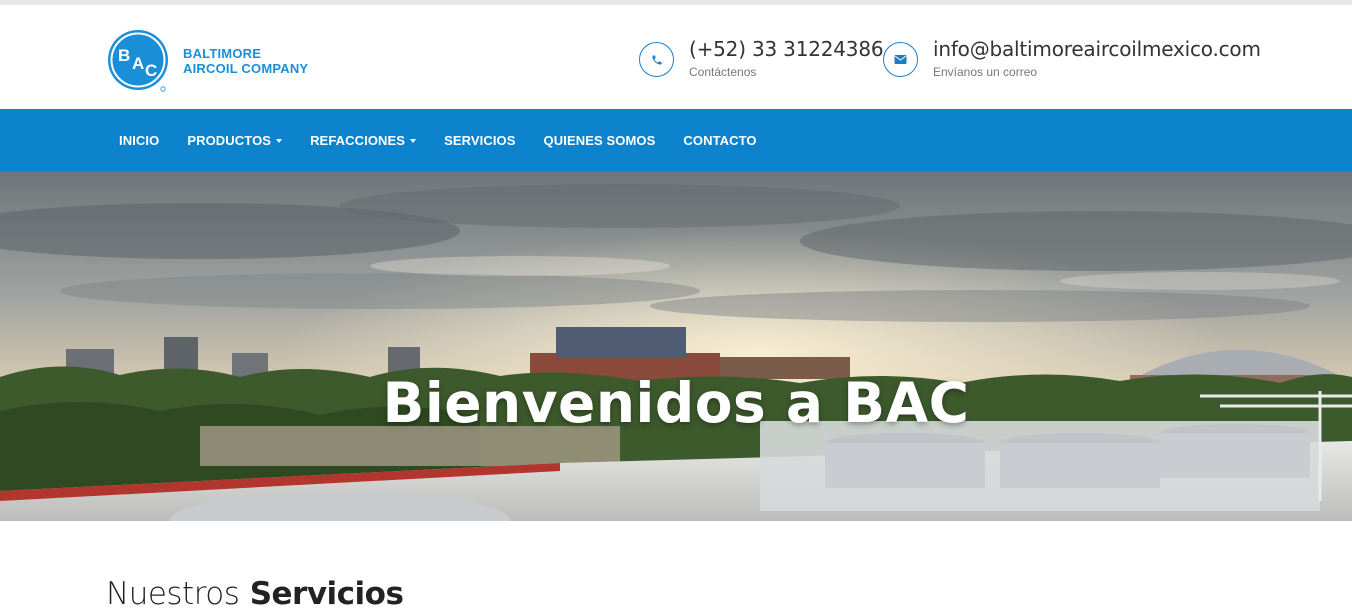 The height and width of the screenshot is (608, 1352). Describe the element at coordinates (985, 72) in the screenshot. I see `email-label: Envíanos un correo` at that location.